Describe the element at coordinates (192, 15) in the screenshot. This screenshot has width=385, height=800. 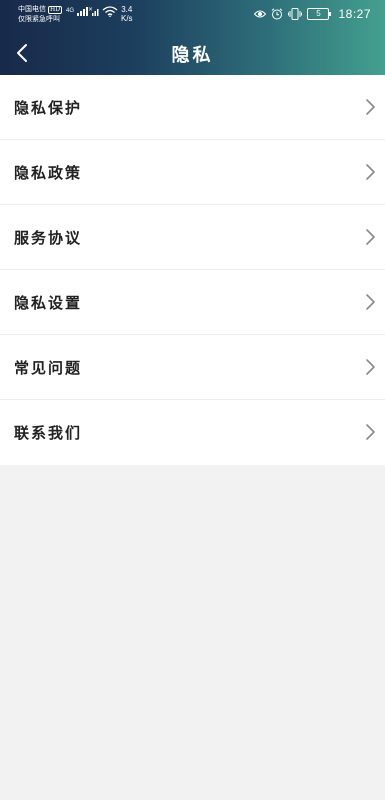
I see `status-bar: 中国电信 HD 仅限紧急呼叫 4G × 3.4 K/s 5 18:27` at that location.